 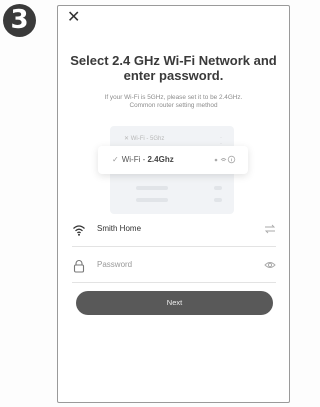 What do you see at coordinates (115, 264) in the screenshot?
I see `password-placeholder: Password` at bounding box center [115, 264].